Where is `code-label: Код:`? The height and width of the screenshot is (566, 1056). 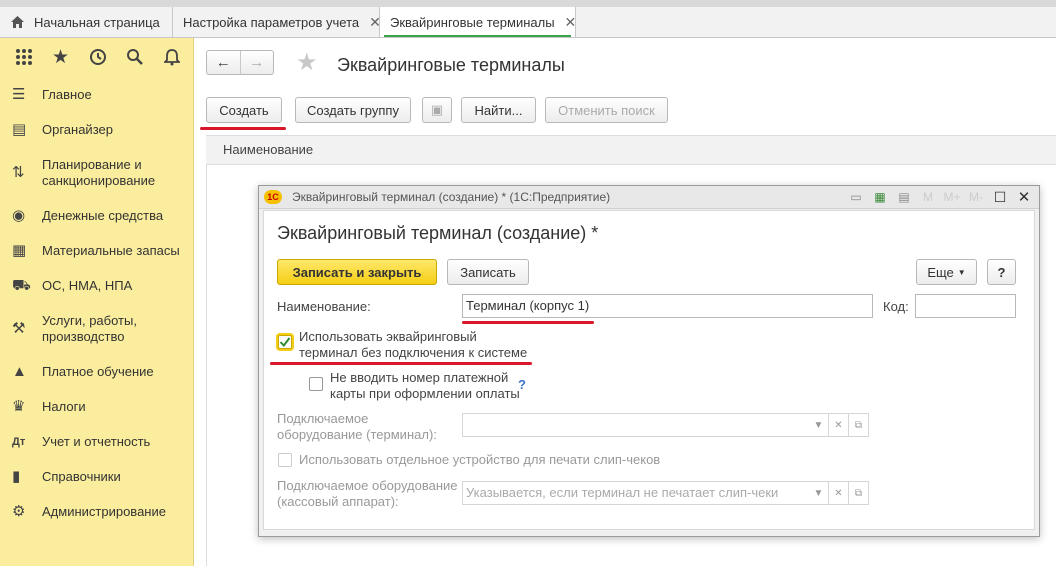 code-label: Код: is located at coordinates (896, 306).